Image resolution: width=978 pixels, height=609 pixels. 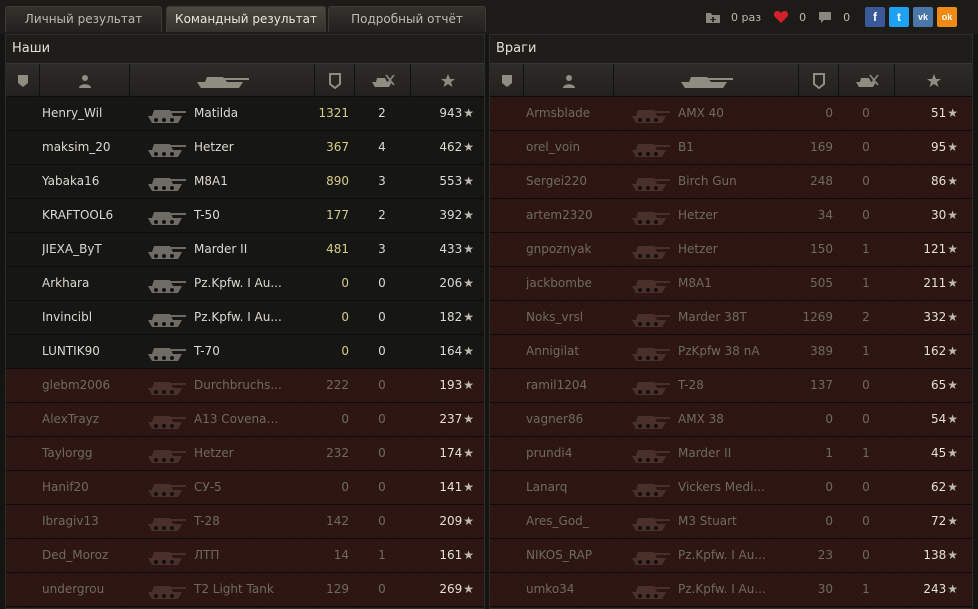 I want to click on damage-number: 138, so click(x=935, y=555).